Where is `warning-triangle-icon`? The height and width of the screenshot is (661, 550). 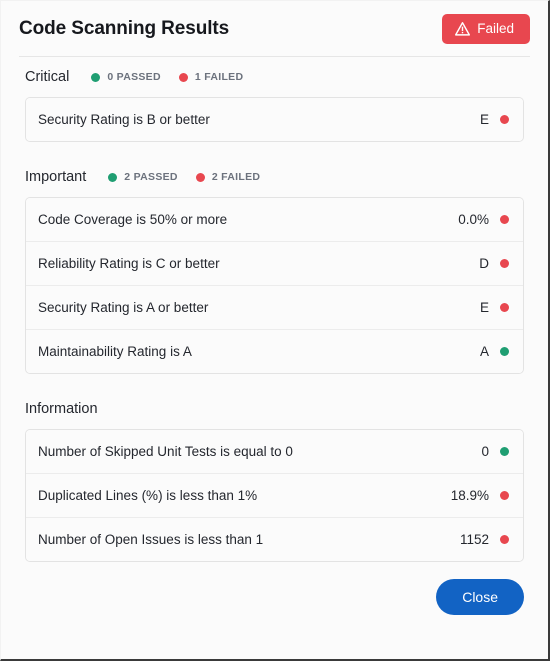 warning-triangle-icon is located at coordinates (463, 28).